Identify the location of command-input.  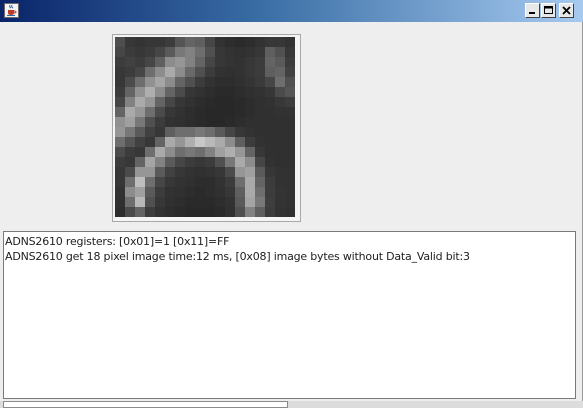
(145, 404).